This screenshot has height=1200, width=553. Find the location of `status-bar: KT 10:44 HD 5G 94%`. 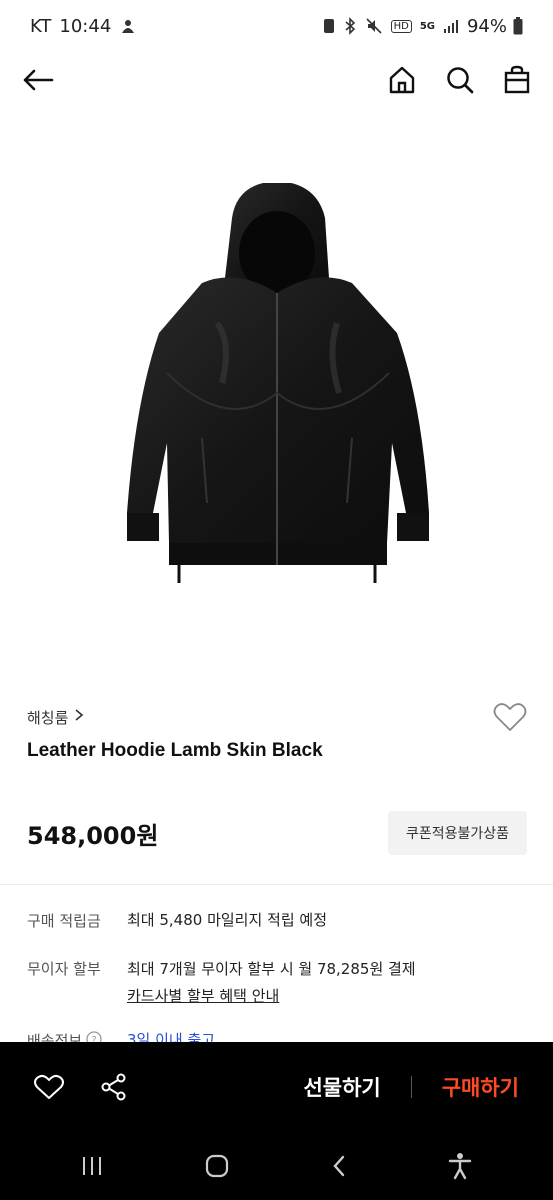

status-bar: KT 10:44 HD 5G 94% is located at coordinates (276, 26).